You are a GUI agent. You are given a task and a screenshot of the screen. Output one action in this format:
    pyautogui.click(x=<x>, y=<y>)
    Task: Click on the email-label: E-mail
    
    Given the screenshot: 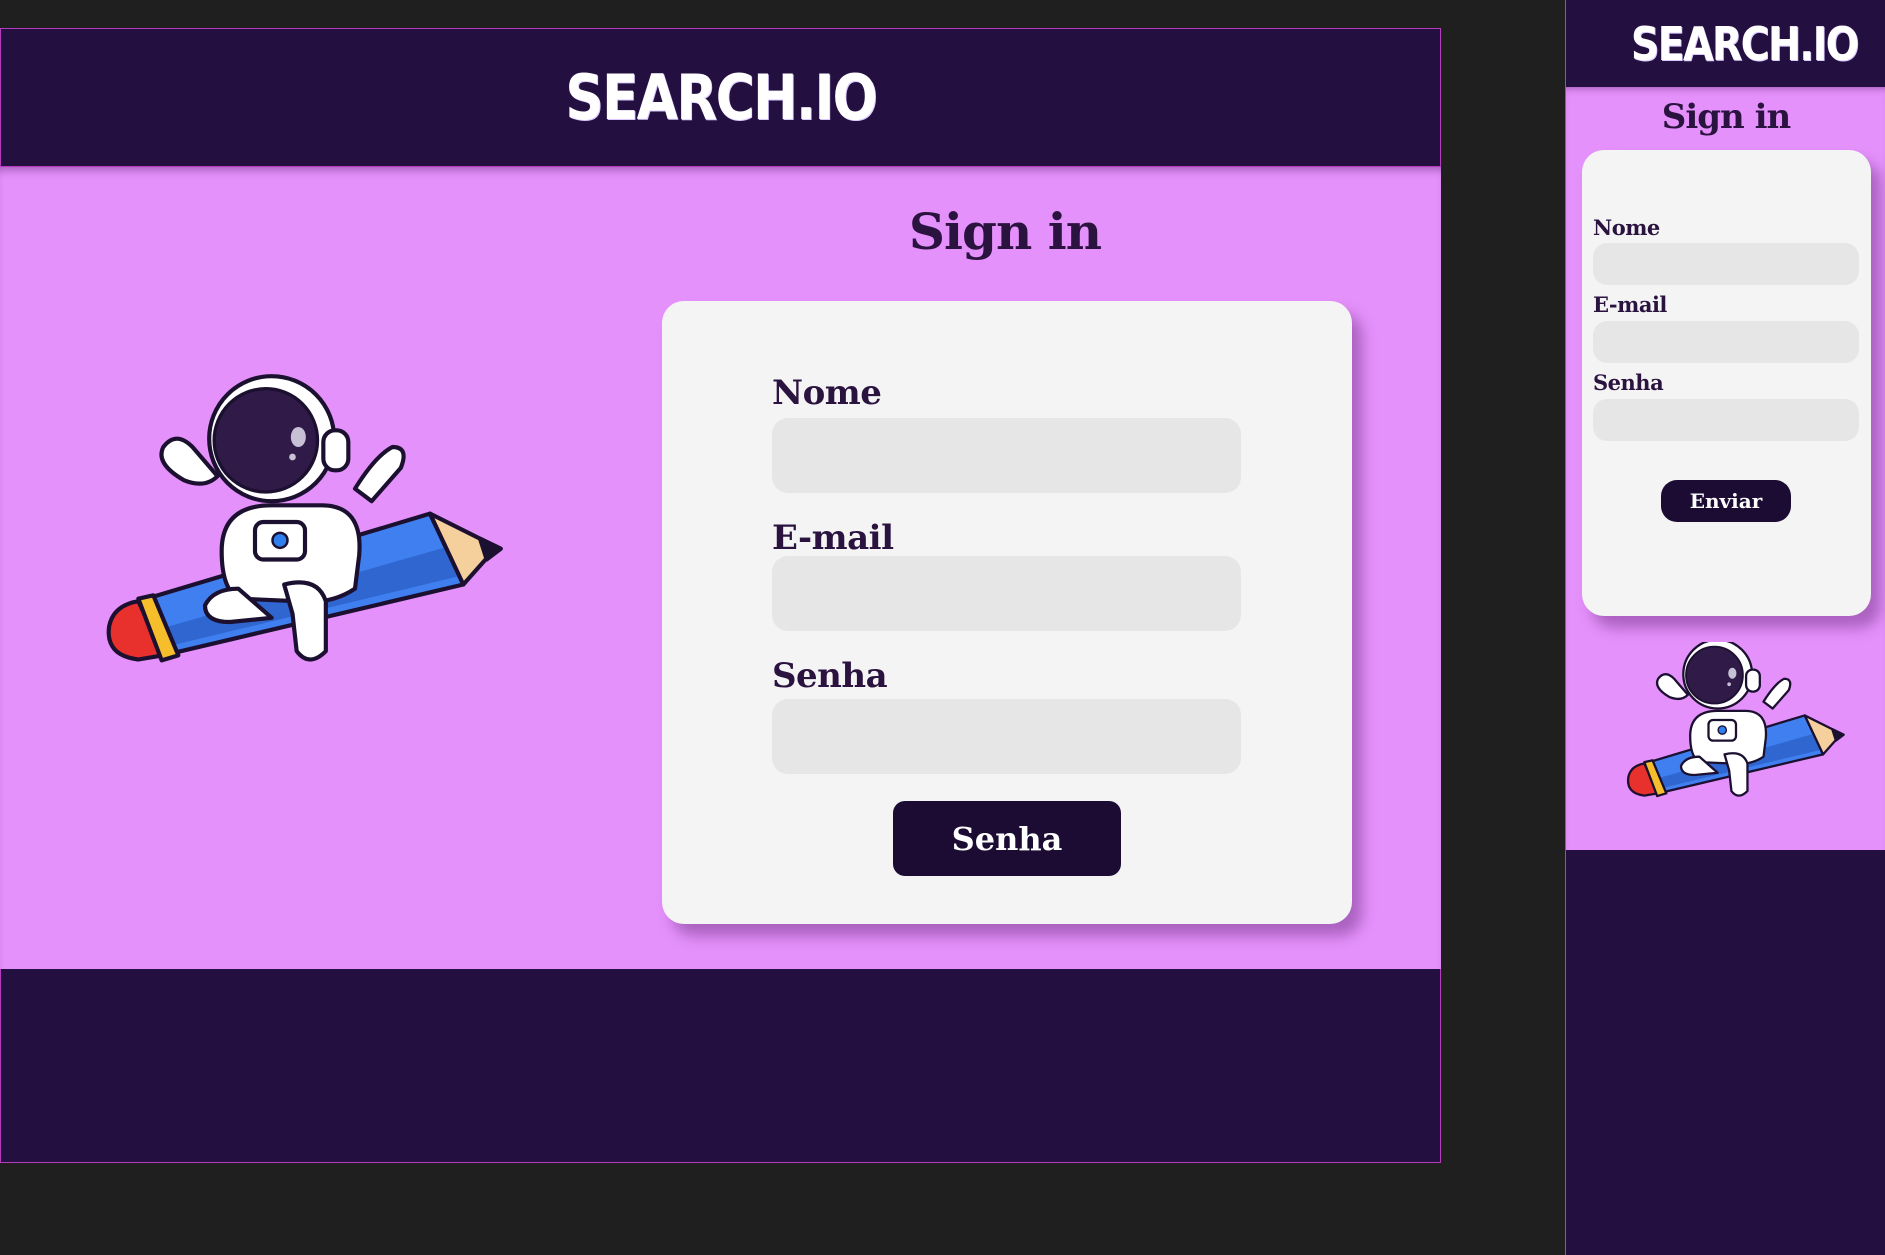 What is the action you would take?
    pyautogui.click(x=833, y=538)
    